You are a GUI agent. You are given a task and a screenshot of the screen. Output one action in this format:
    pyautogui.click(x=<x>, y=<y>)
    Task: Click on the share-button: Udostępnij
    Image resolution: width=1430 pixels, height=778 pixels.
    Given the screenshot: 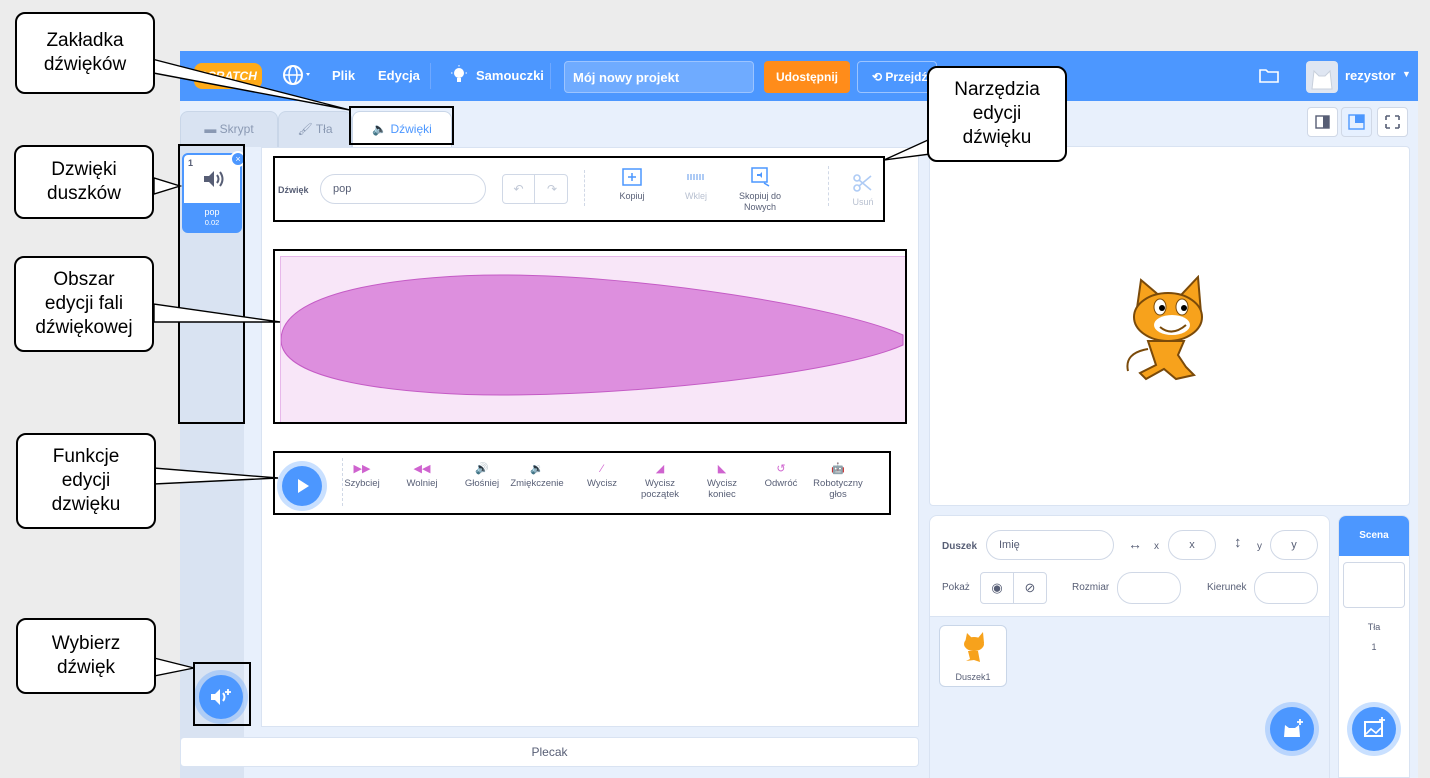 What is the action you would take?
    pyautogui.click(x=807, y=77)
    